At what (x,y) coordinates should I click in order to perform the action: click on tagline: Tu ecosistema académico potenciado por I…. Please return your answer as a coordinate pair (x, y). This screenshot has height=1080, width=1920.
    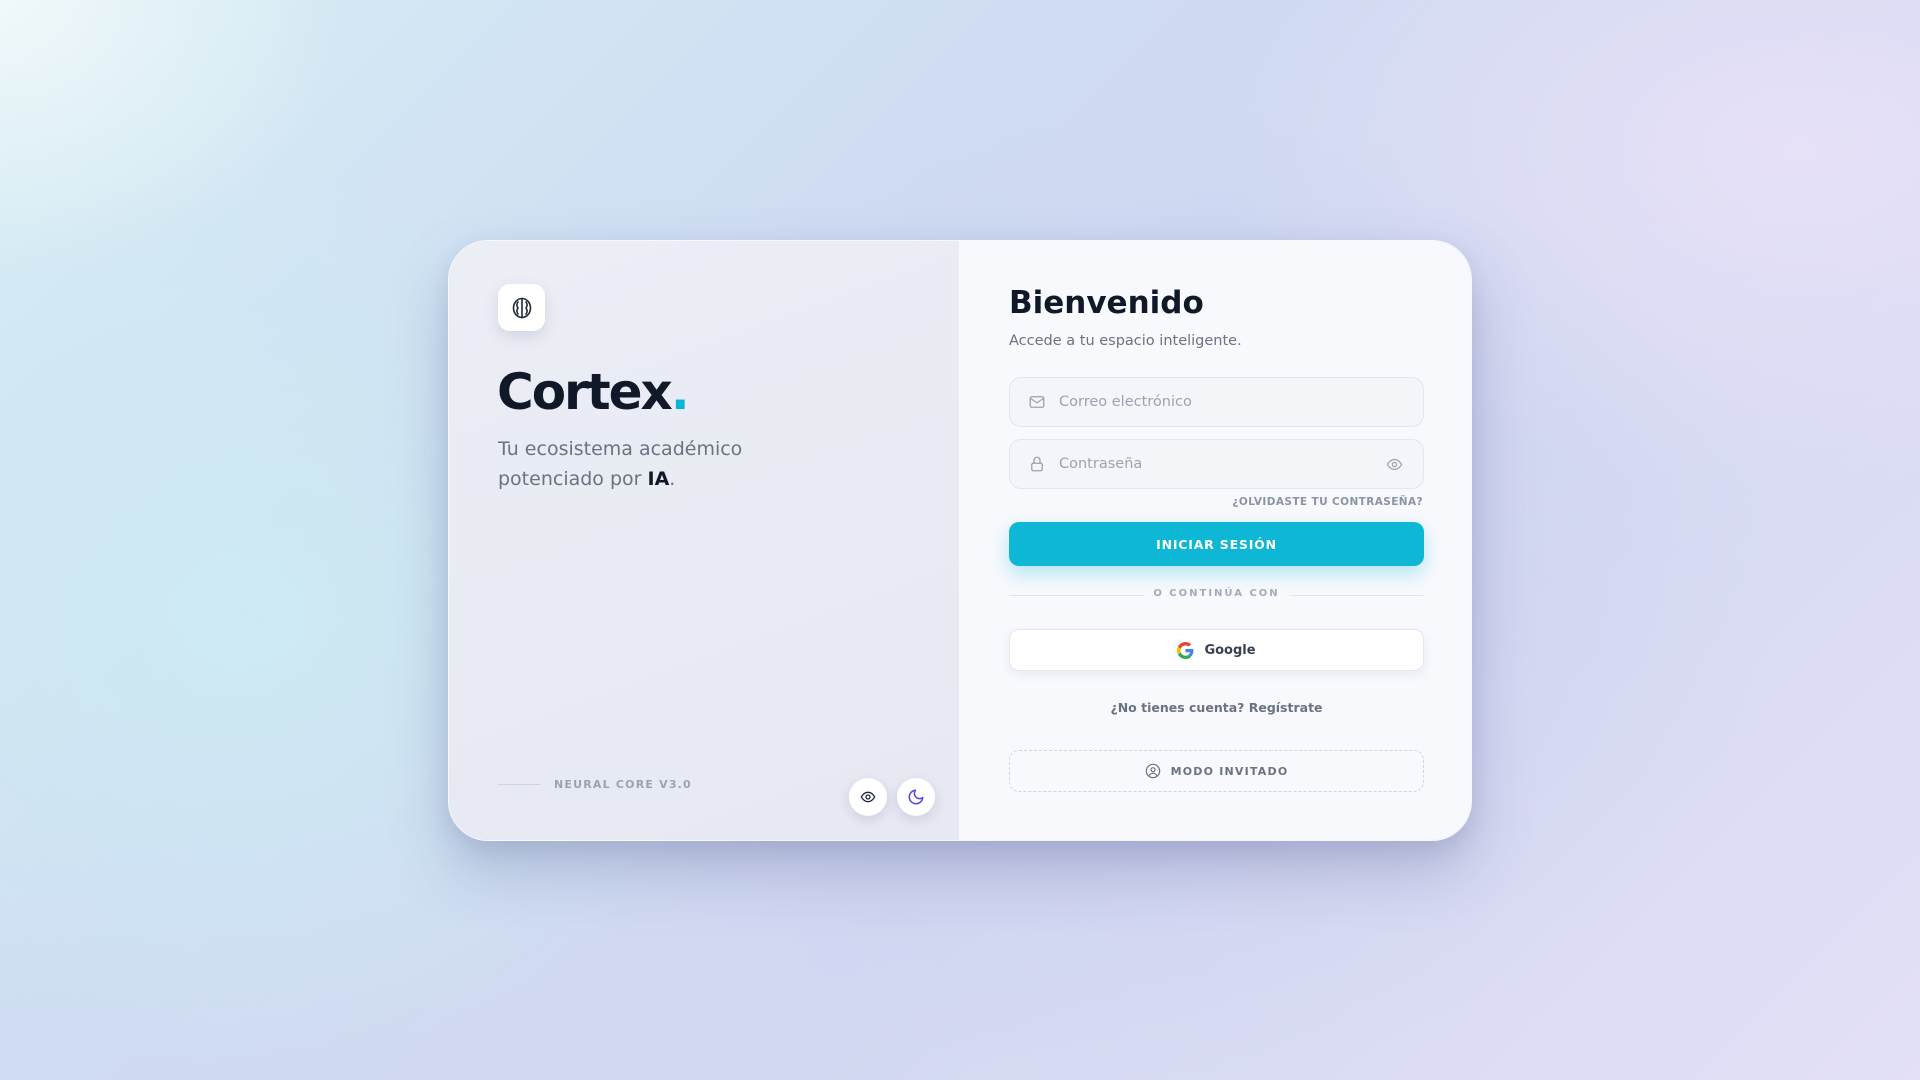
    Looking at the image, I should click on (620, 464).